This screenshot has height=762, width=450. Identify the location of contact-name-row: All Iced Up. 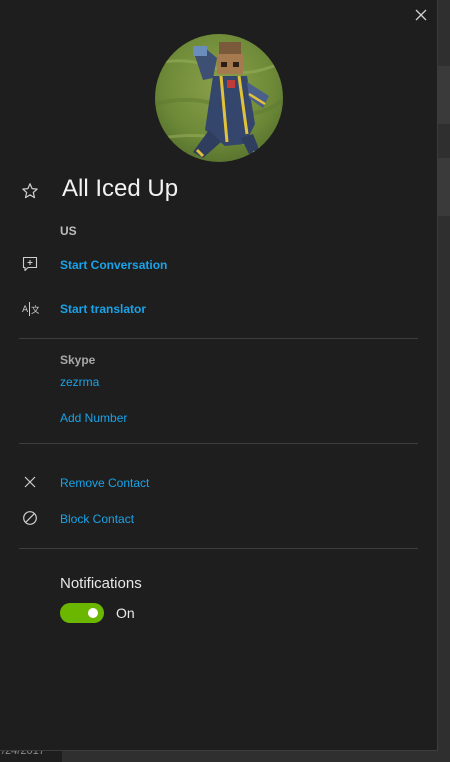
(218, 191).